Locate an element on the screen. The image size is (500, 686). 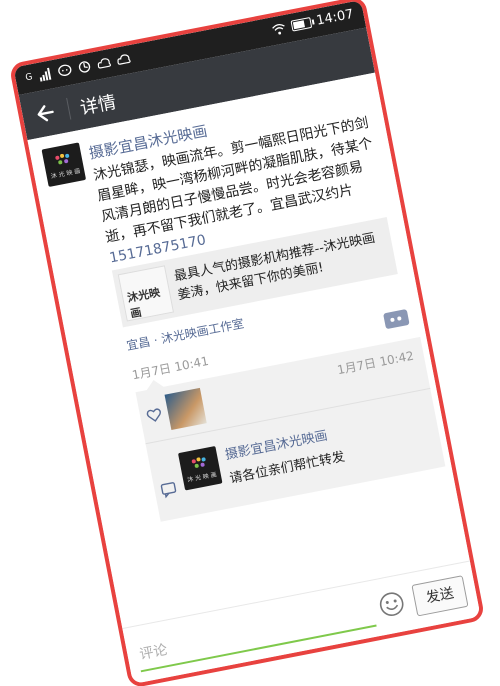
post-time: 1月7日 10:41 is located at coordinates (170, 368).